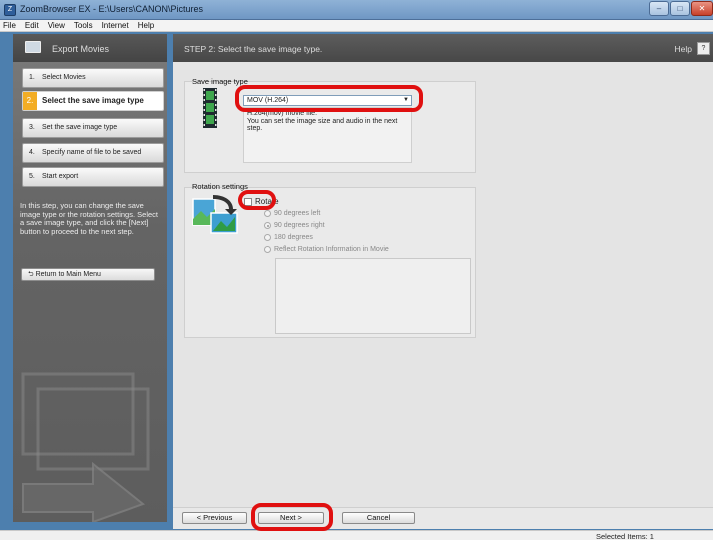 This screenshot has width=713, height=540. What do you see at coordinates (248, 201) in the screenshot?
I see `rotate-checkbox` at bounding box center [248, 201].